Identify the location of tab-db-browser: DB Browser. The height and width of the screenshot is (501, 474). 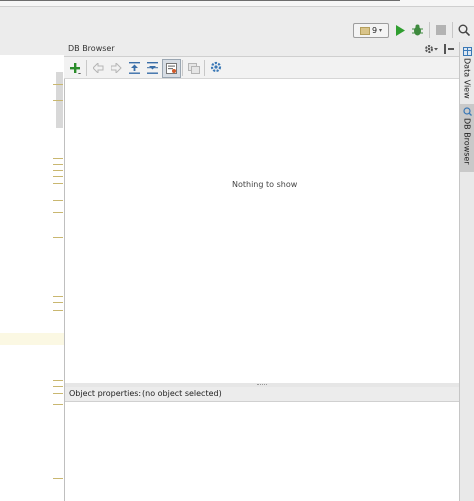
(467, 138).